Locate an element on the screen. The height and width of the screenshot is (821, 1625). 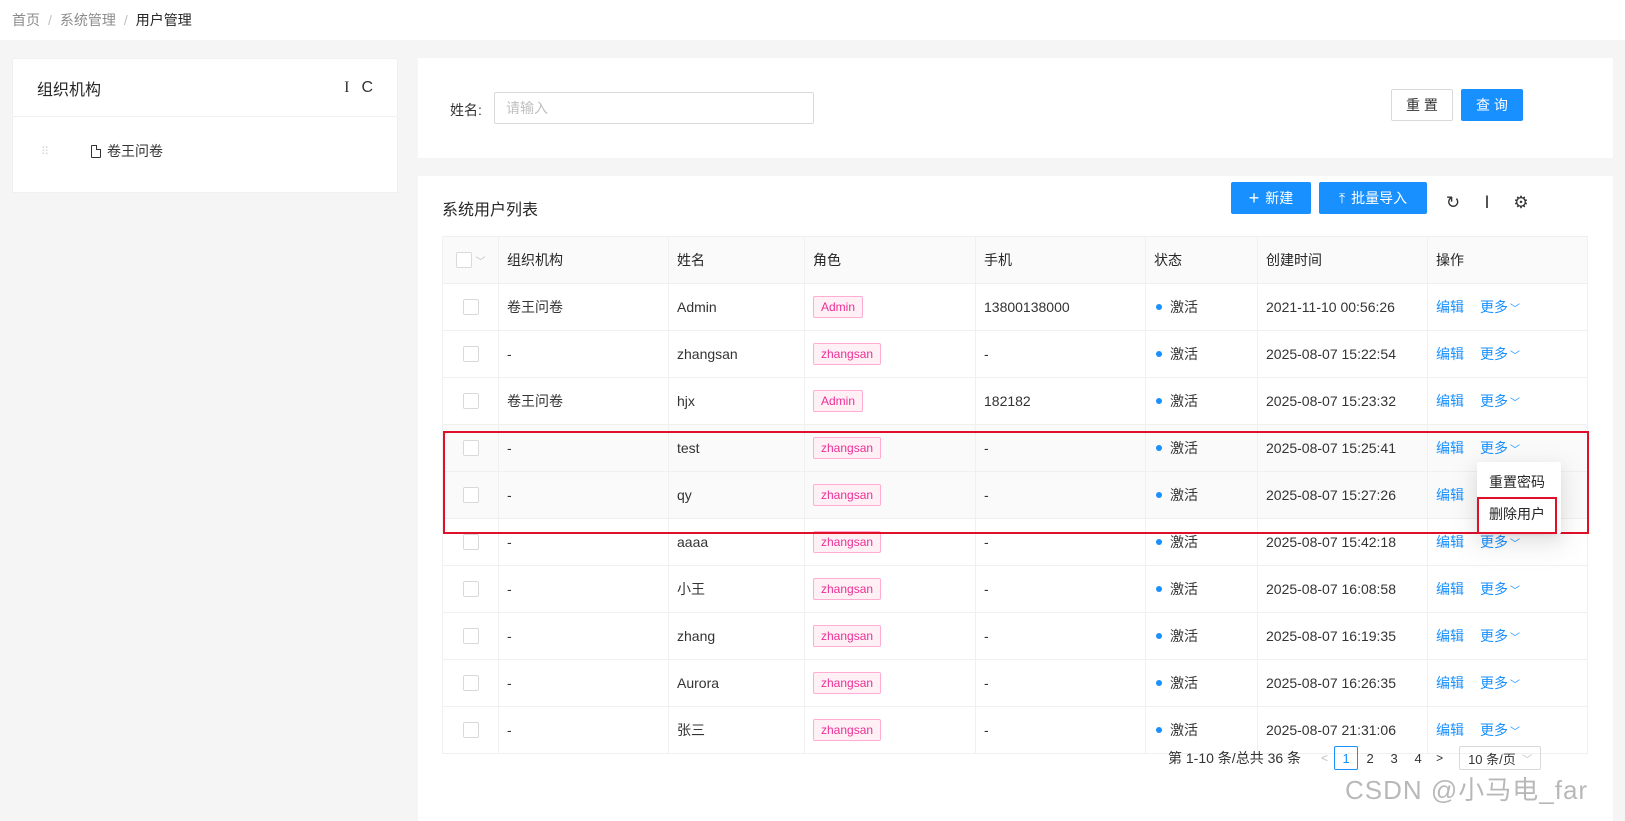
page-4: 4 is located at coordinates (1418, 758).